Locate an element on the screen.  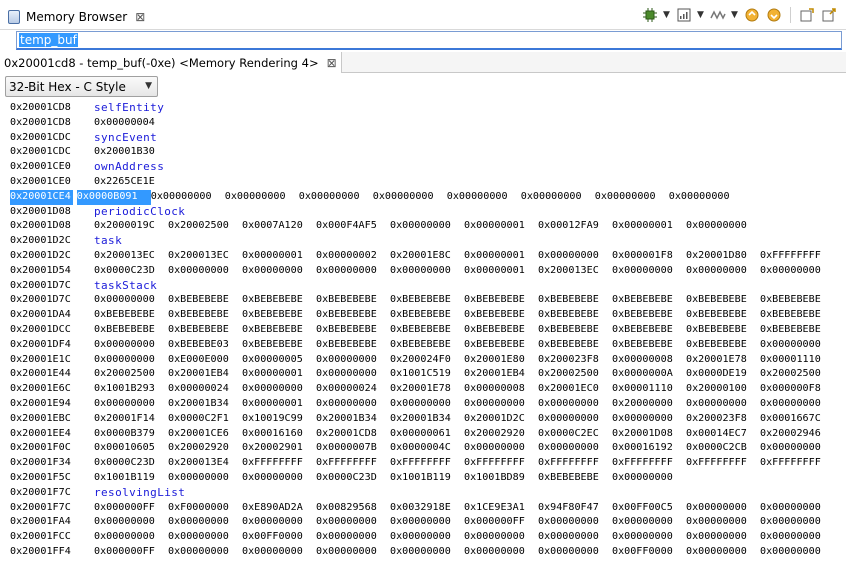
variable-label-row: 0x20001D7C taskStack is located at coordinates (428, 286).